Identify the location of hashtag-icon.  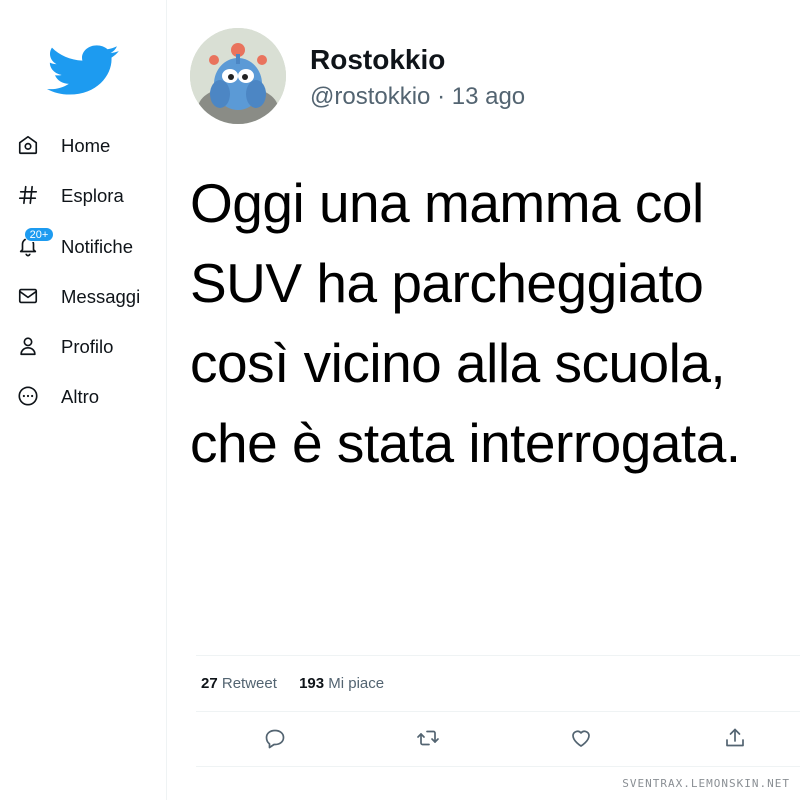
(28, 195).